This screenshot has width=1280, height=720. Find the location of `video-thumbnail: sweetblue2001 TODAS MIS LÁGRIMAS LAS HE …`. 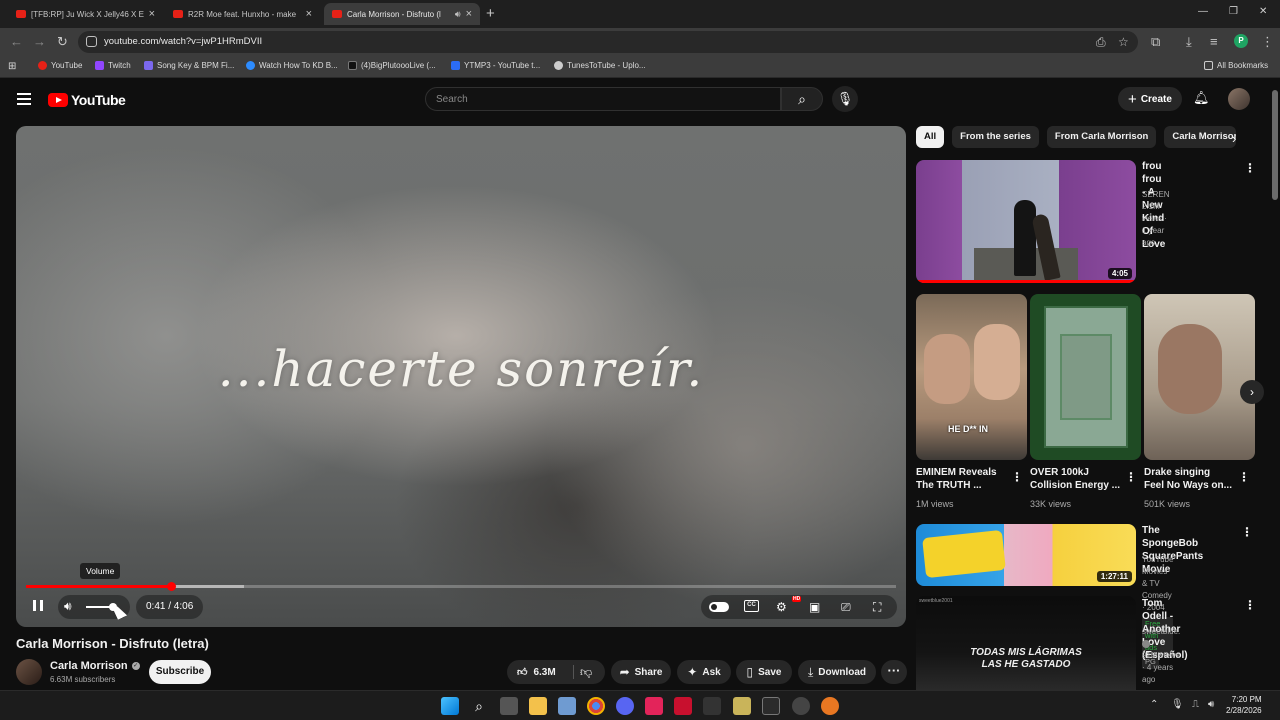

video-thumbnail: sweetblue2001 TODAS MIS LÁGRIMAS LAS HE … is located at coordinates (1026, 643).